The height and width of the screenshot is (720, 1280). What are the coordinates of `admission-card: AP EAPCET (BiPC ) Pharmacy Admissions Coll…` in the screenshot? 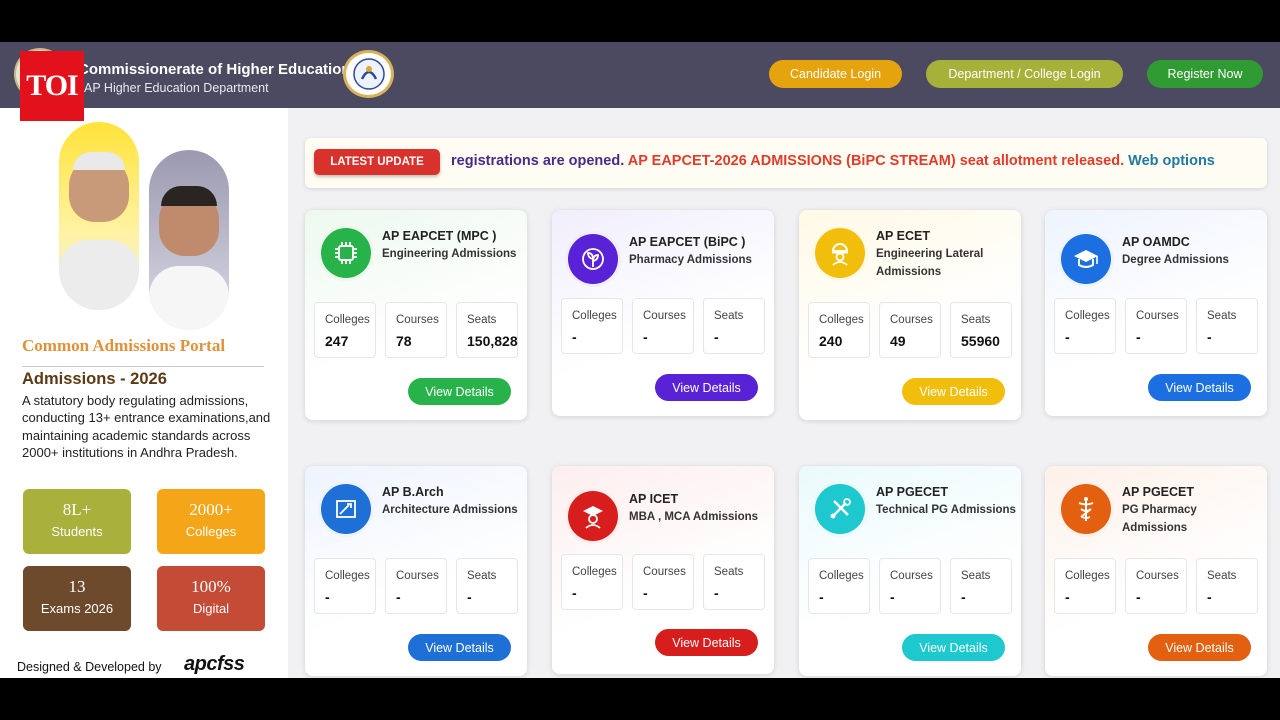 It's located at (663, 313).